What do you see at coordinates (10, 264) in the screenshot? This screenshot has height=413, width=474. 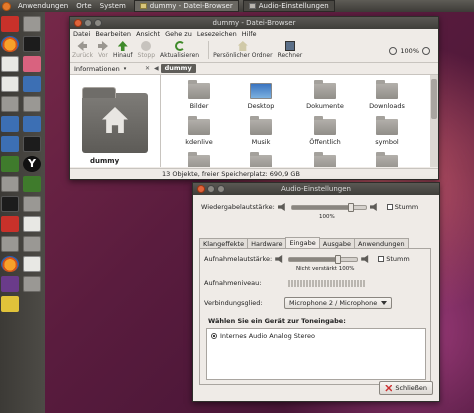 I see `mushroom-launcher-icon` at bounding box center [10, 264].